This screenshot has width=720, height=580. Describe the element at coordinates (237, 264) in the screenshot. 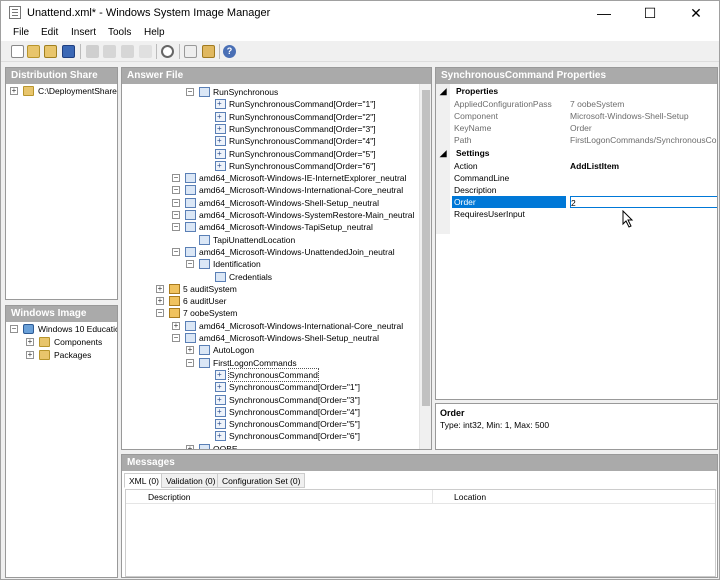

I see `tree-label: Identification` at that location.